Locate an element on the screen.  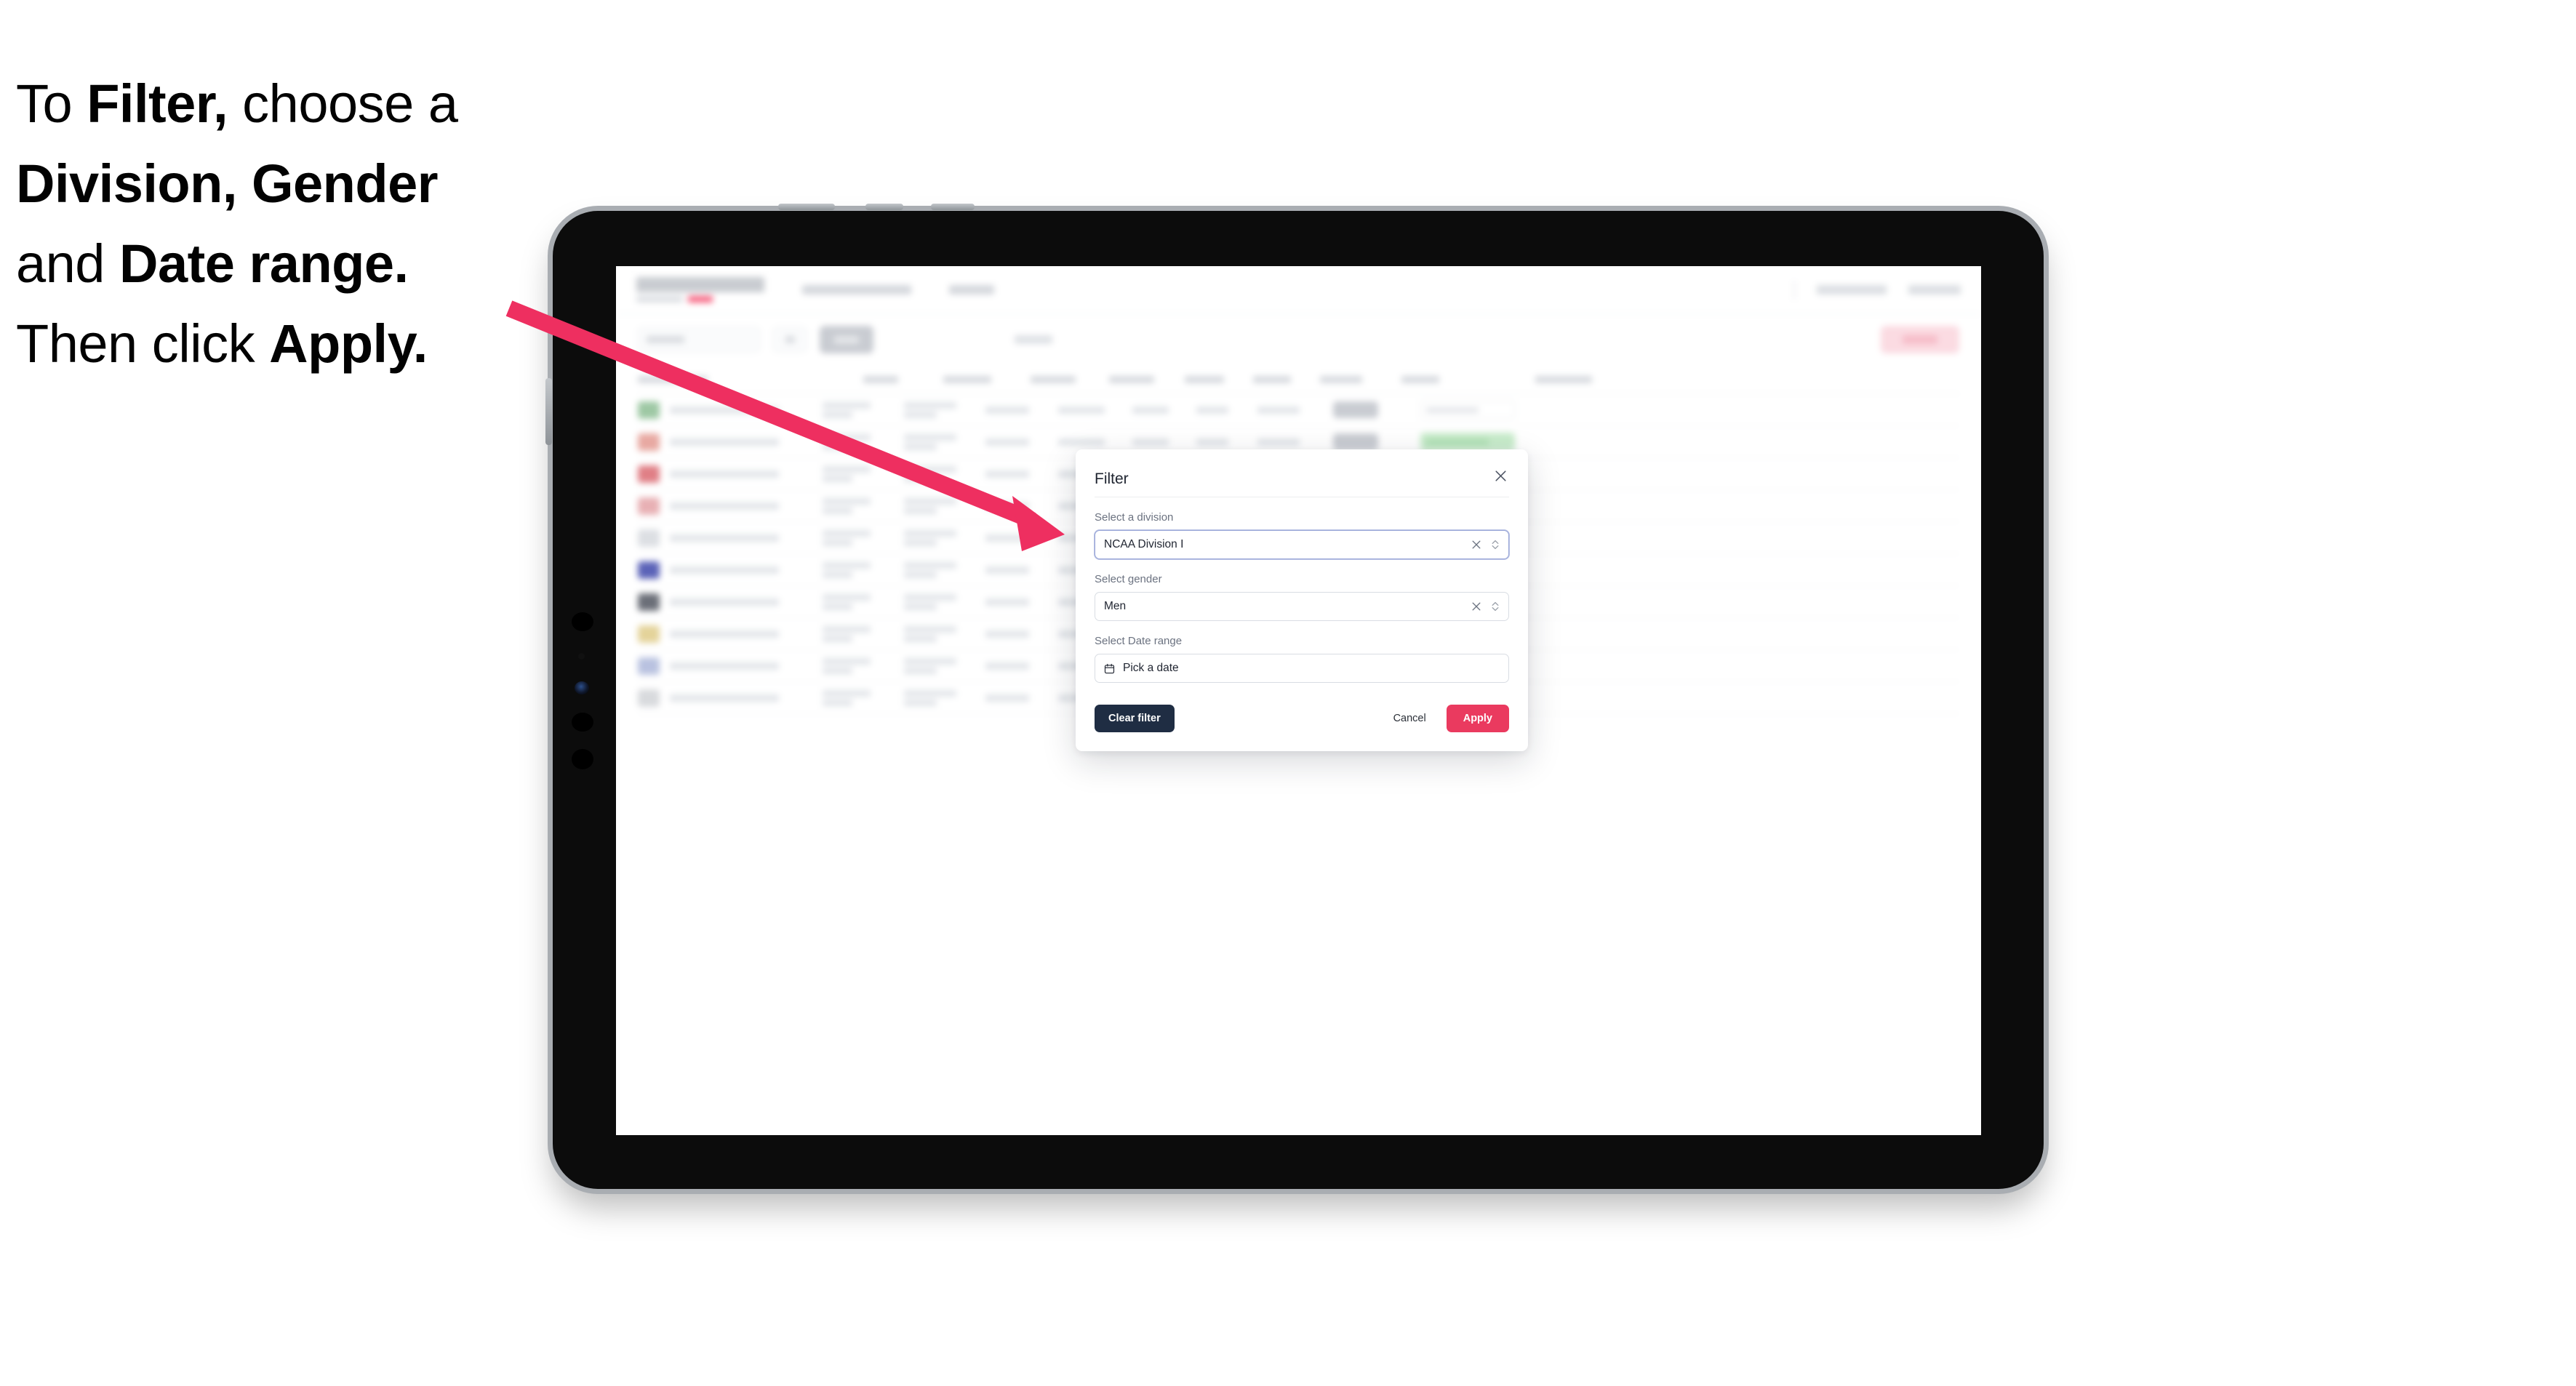
table-header-row is located at coordinates (1298, 380).